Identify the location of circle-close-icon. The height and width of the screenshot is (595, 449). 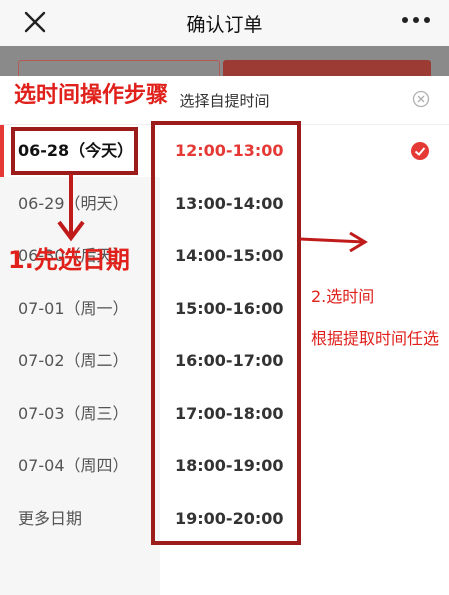
(421, 99).